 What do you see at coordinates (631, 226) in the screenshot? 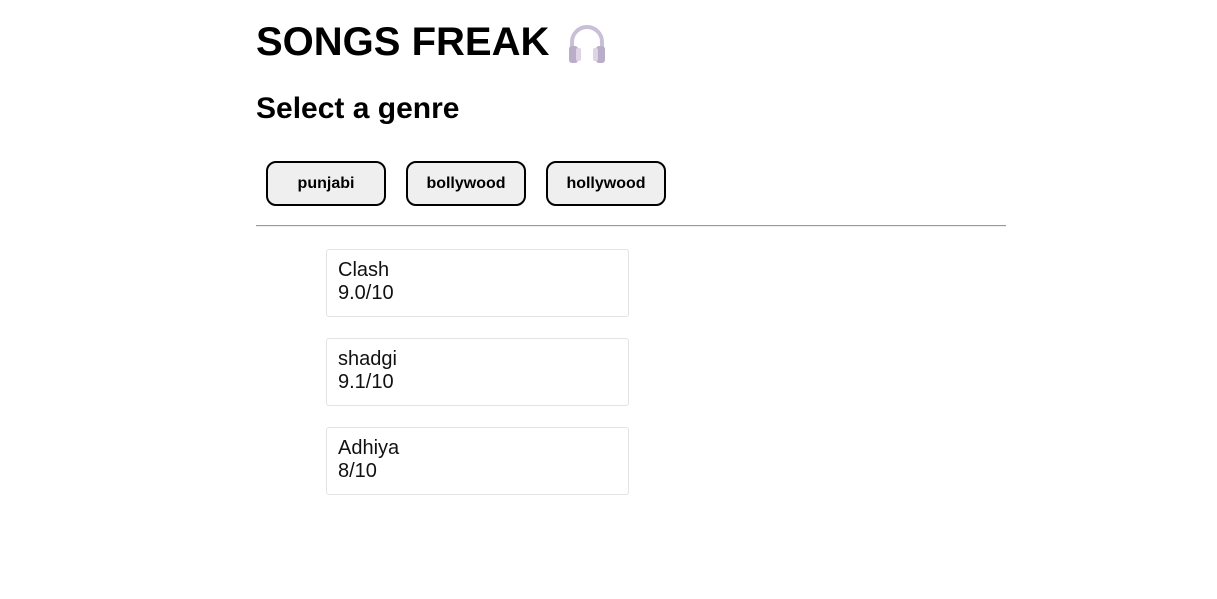
I see `divider` at bounding box center [631, 226].